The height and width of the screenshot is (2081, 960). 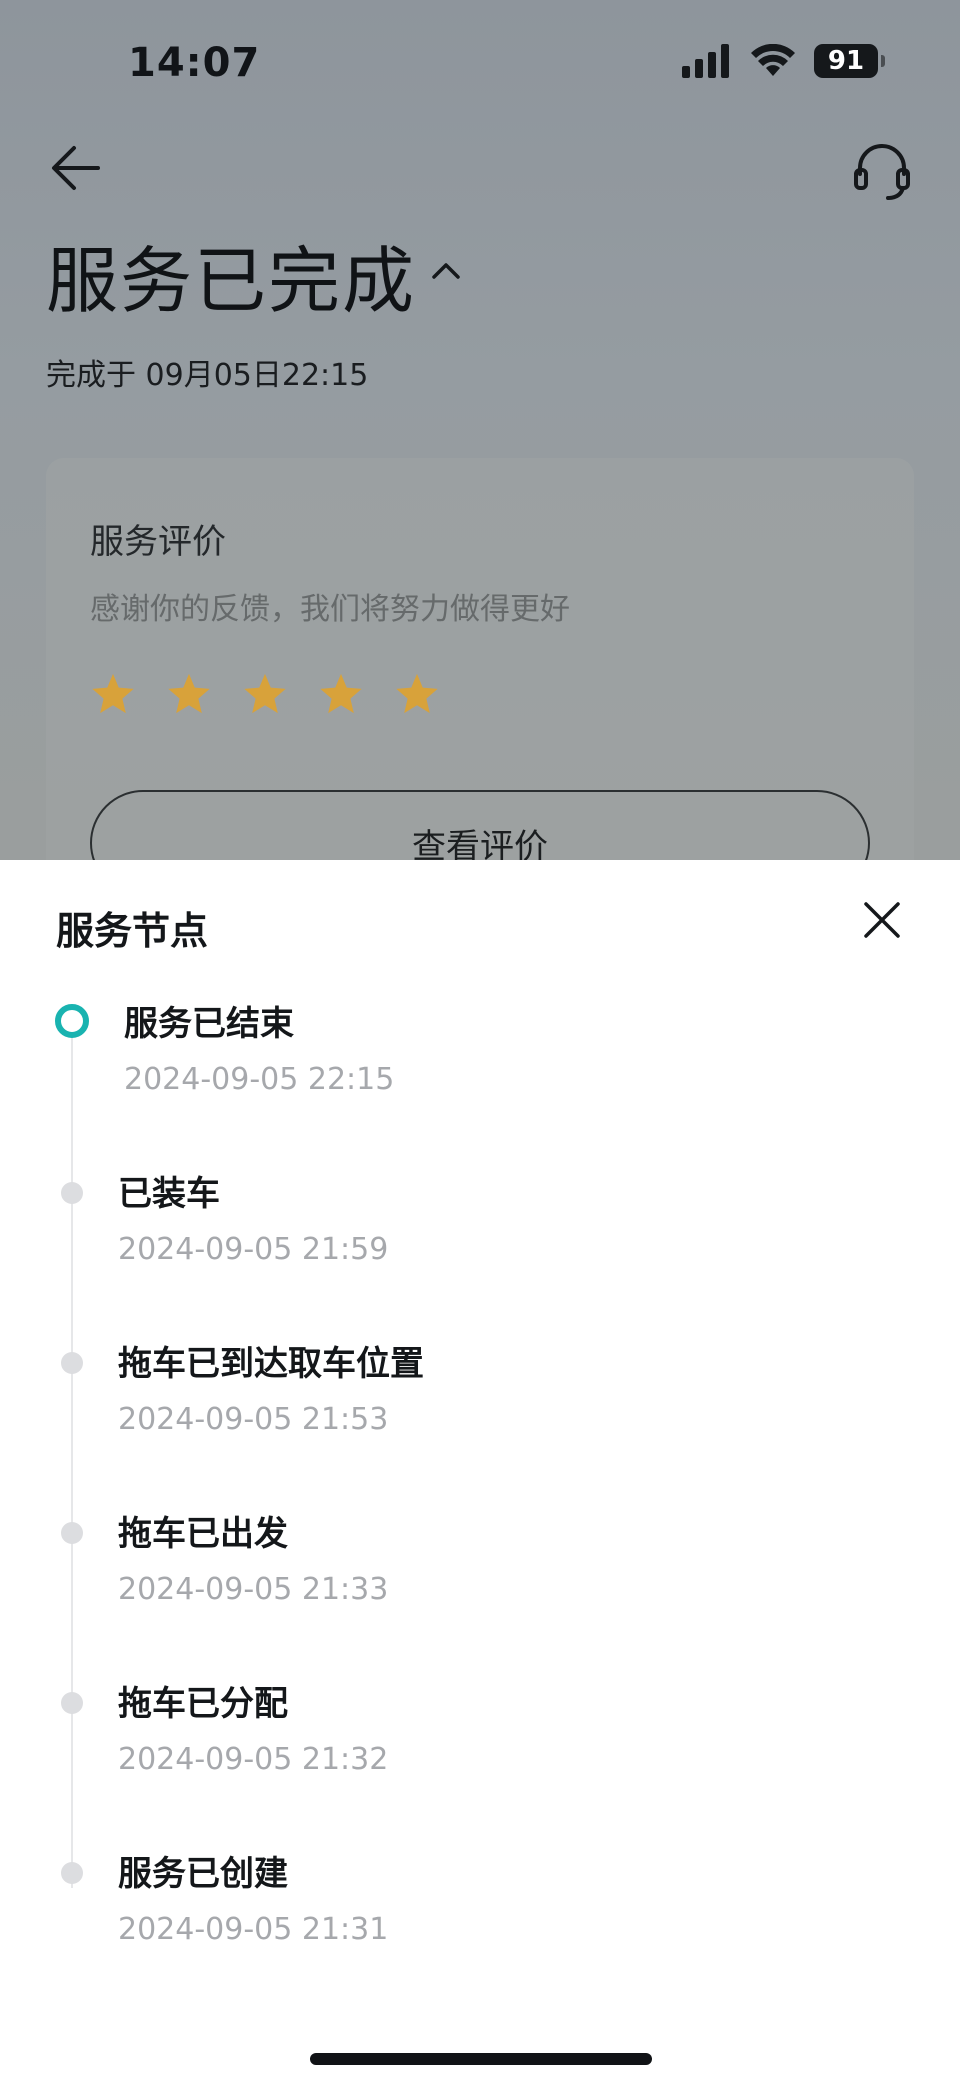 What do you see at coordinates (883, 61) in the screenshot?
I see `battery-cap` at bounding box center [883, 61].